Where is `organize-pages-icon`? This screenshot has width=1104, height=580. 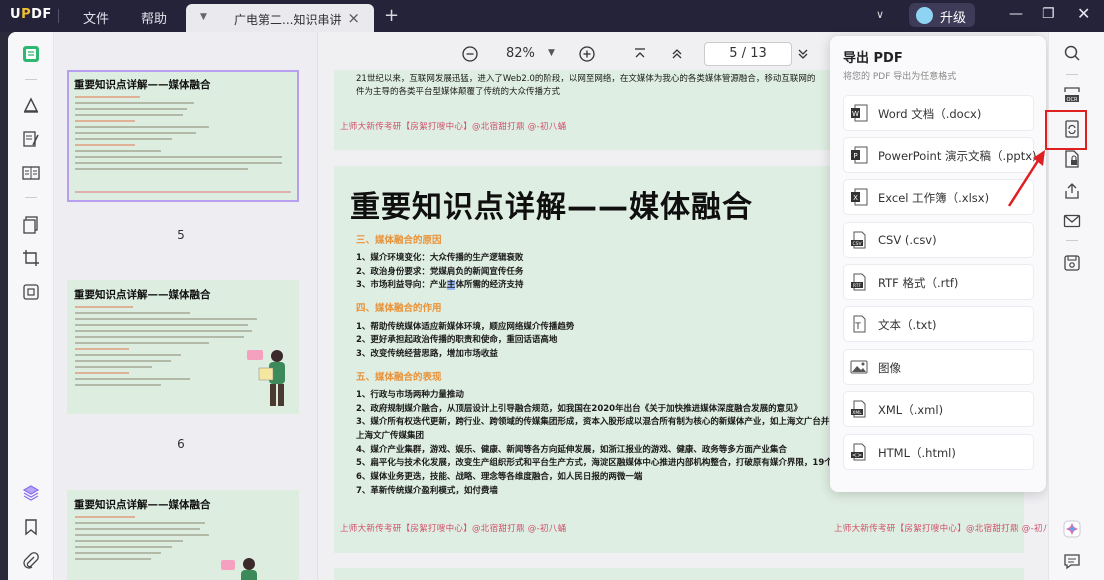
organize-pages-icon is located at coordinates (31, 225).